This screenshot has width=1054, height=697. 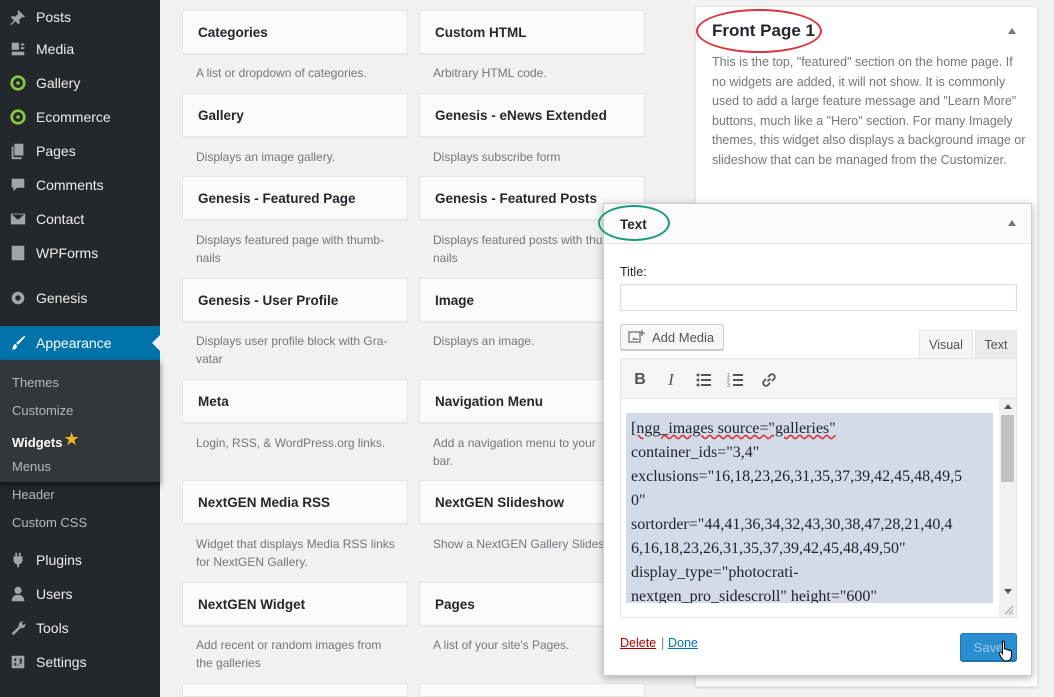 What do you see at coordinates (295, 32) in the screenshot?
I see `widget-categories: Categories` at bounding box center [295, 32].